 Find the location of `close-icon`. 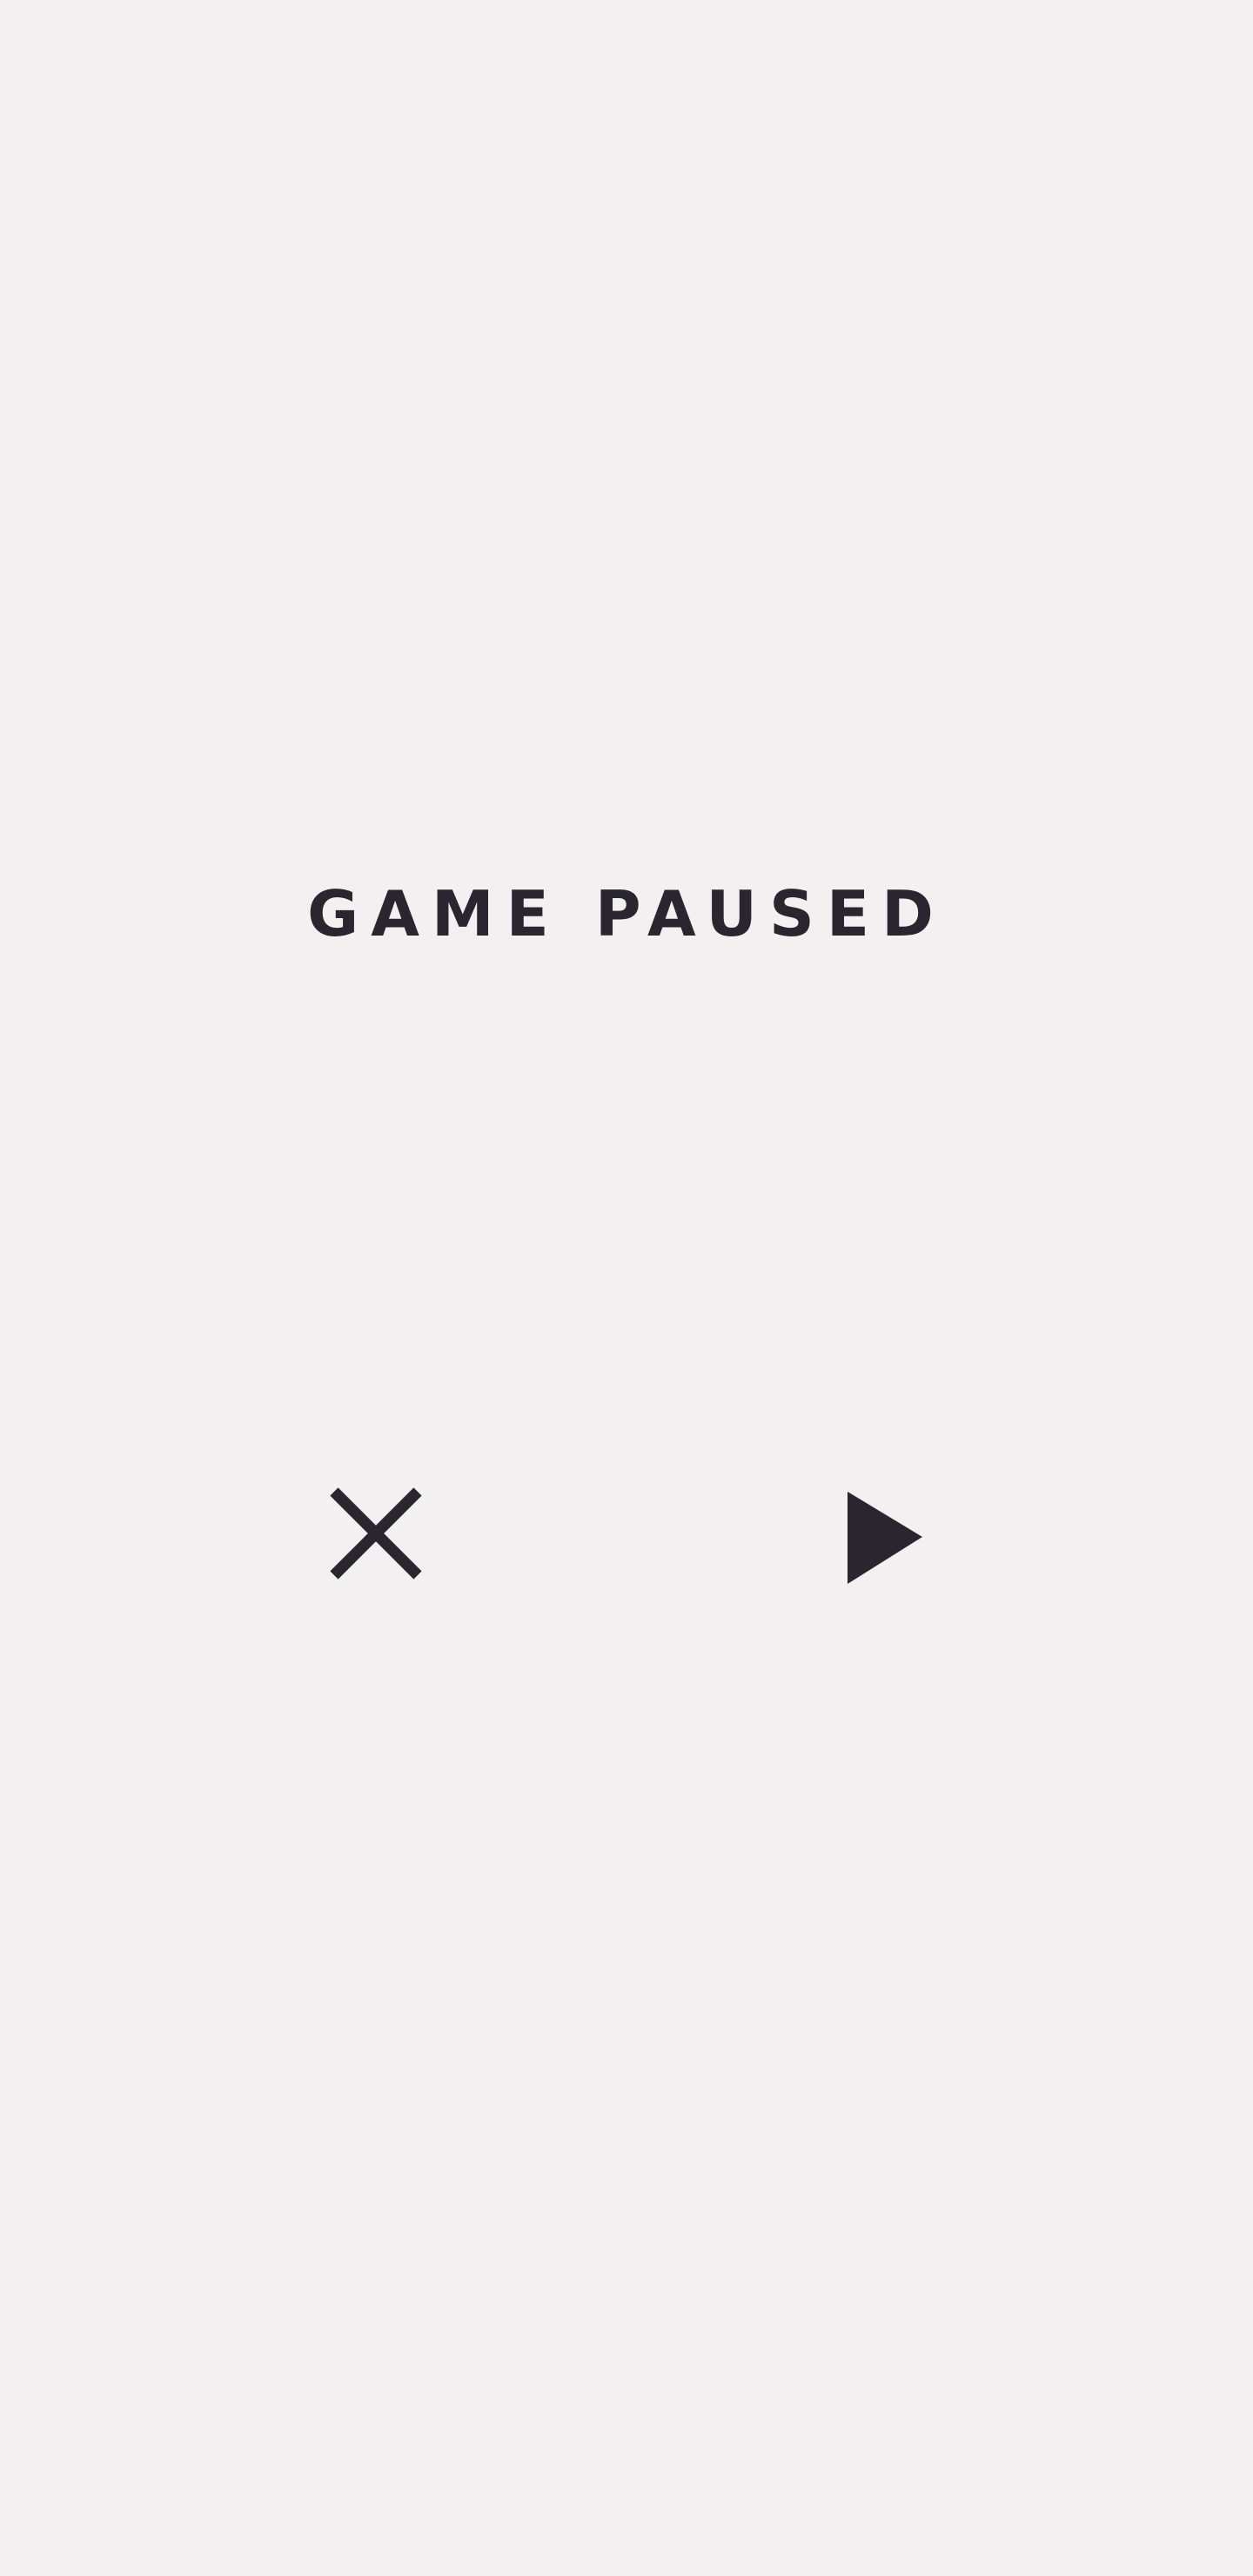

close-icon is located at coordinates (376, 1534).